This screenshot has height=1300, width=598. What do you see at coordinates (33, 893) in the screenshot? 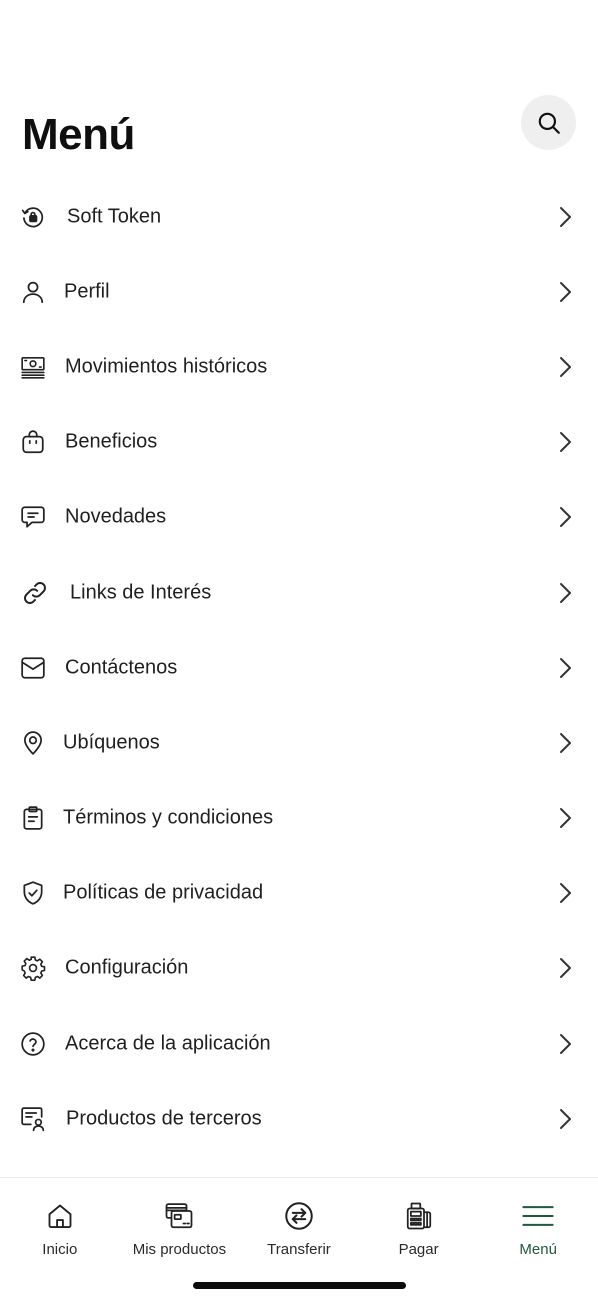
I see `shield-check-icon` at bounding box center [33, 893].